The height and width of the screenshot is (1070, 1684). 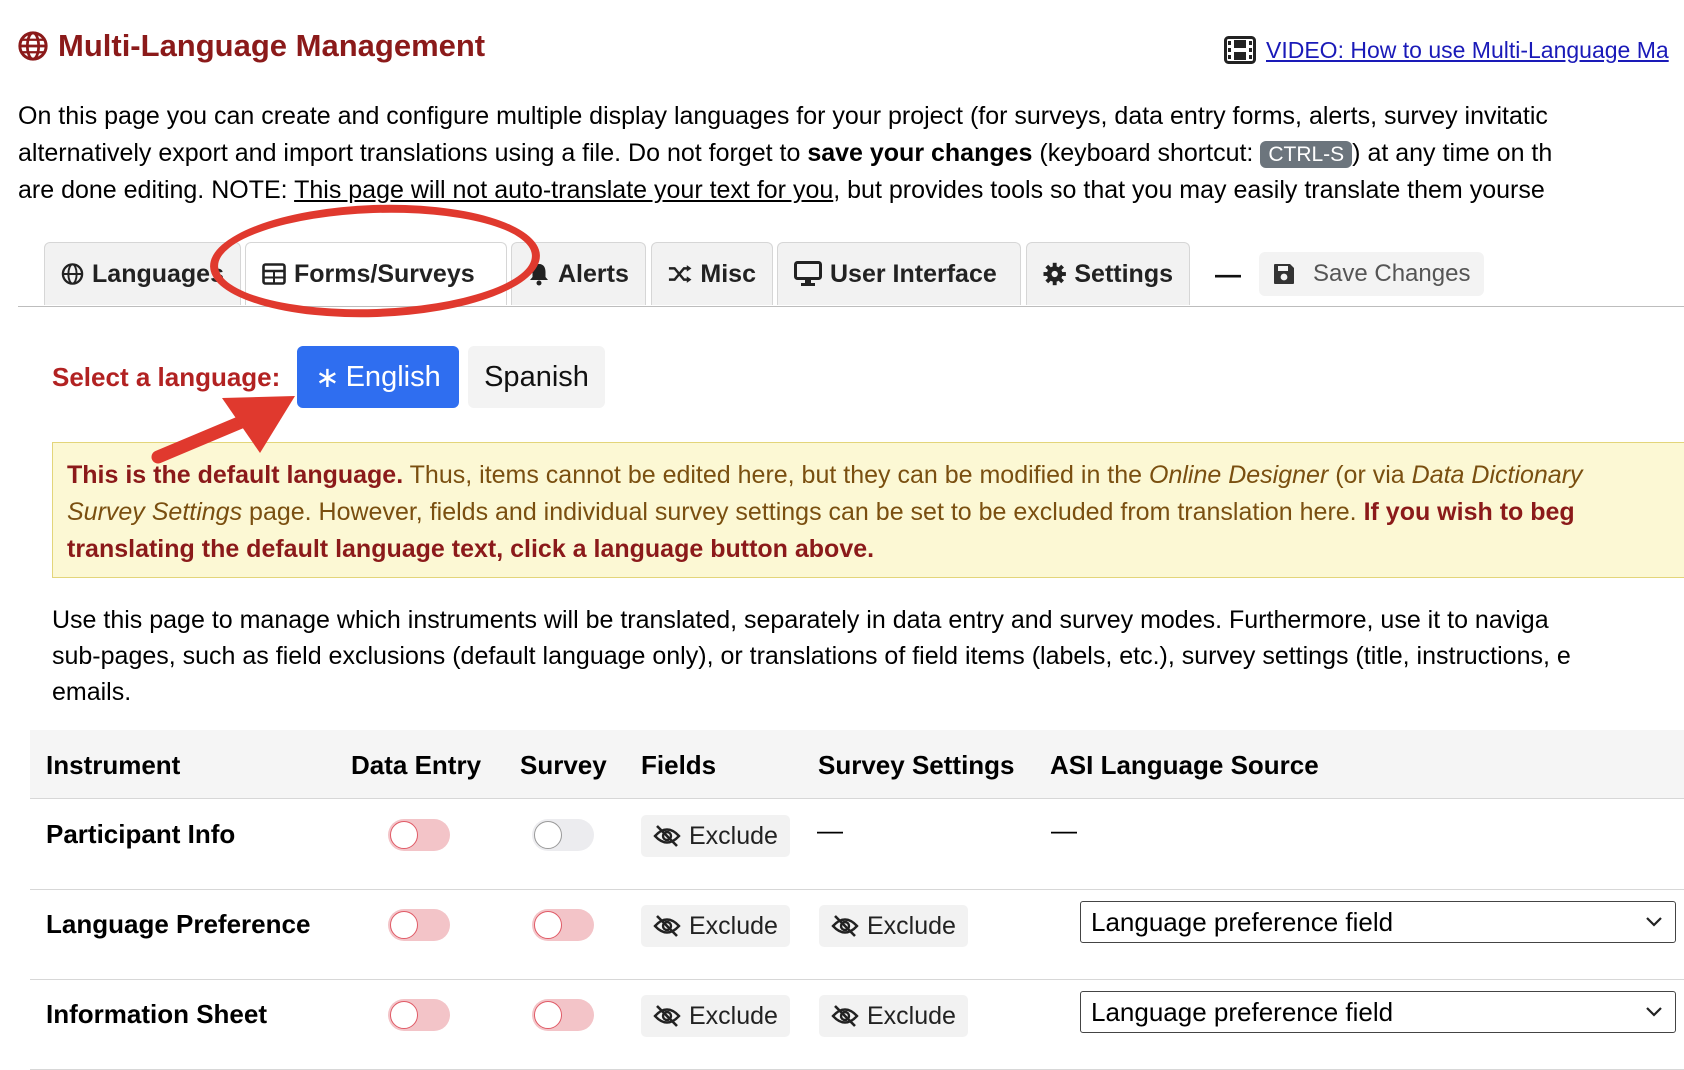 I want to click on default-asterisk-icon: ∗, so click(x=327, y=377).